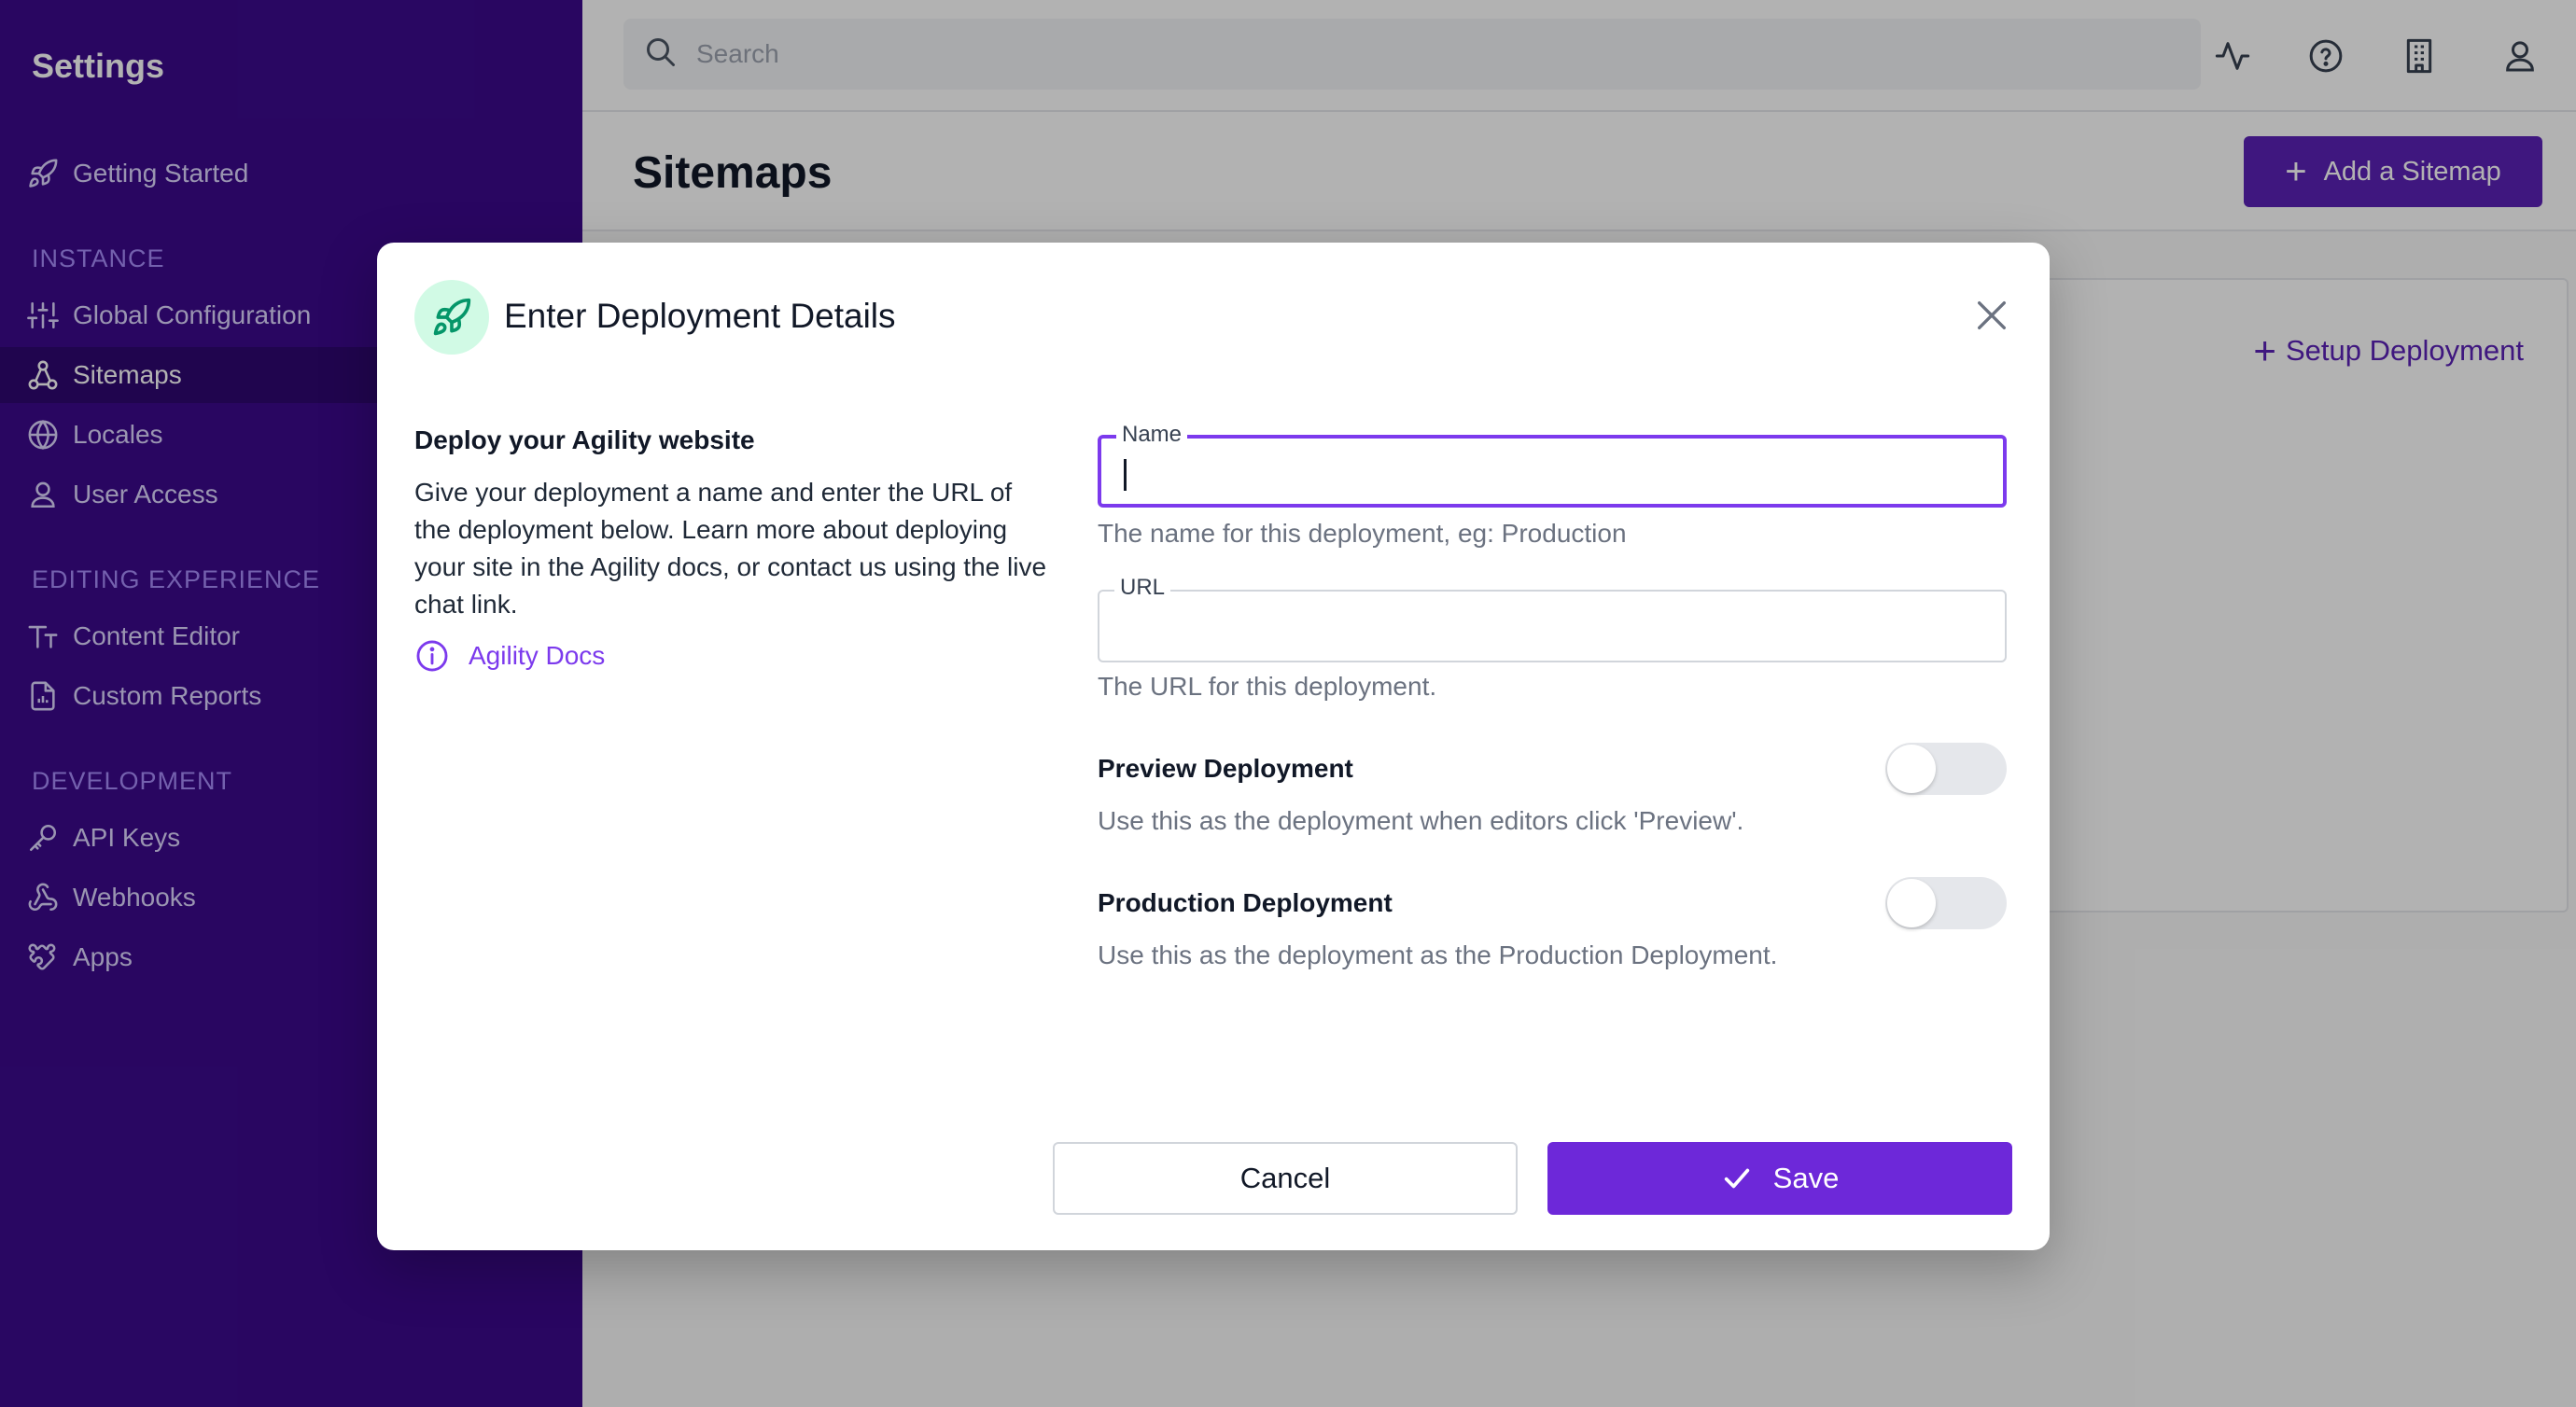 This screenshot has height=1407, width=2576. What do you see at coordinates (1267, 687) in the screenshot?
I see `url-field-hint: The URL for this deployment.` at bounding box center [1267, 687].